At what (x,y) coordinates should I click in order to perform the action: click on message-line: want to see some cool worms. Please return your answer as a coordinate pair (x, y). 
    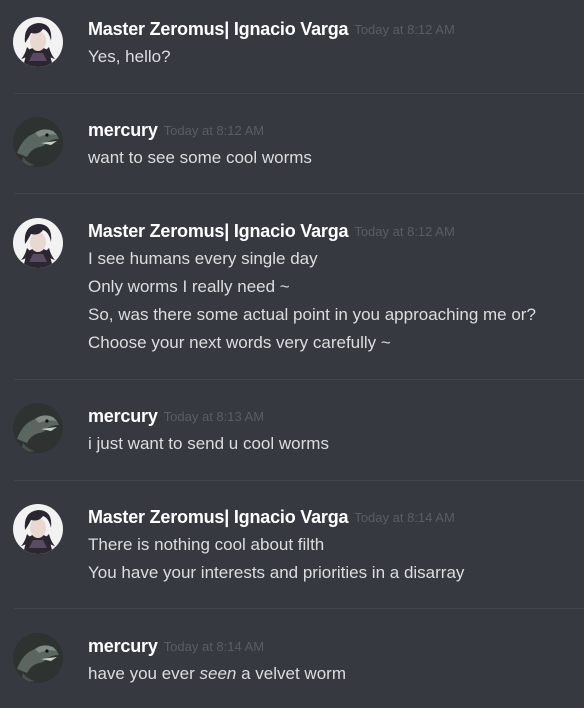
    Looking at the image, I should click on (200, 157).